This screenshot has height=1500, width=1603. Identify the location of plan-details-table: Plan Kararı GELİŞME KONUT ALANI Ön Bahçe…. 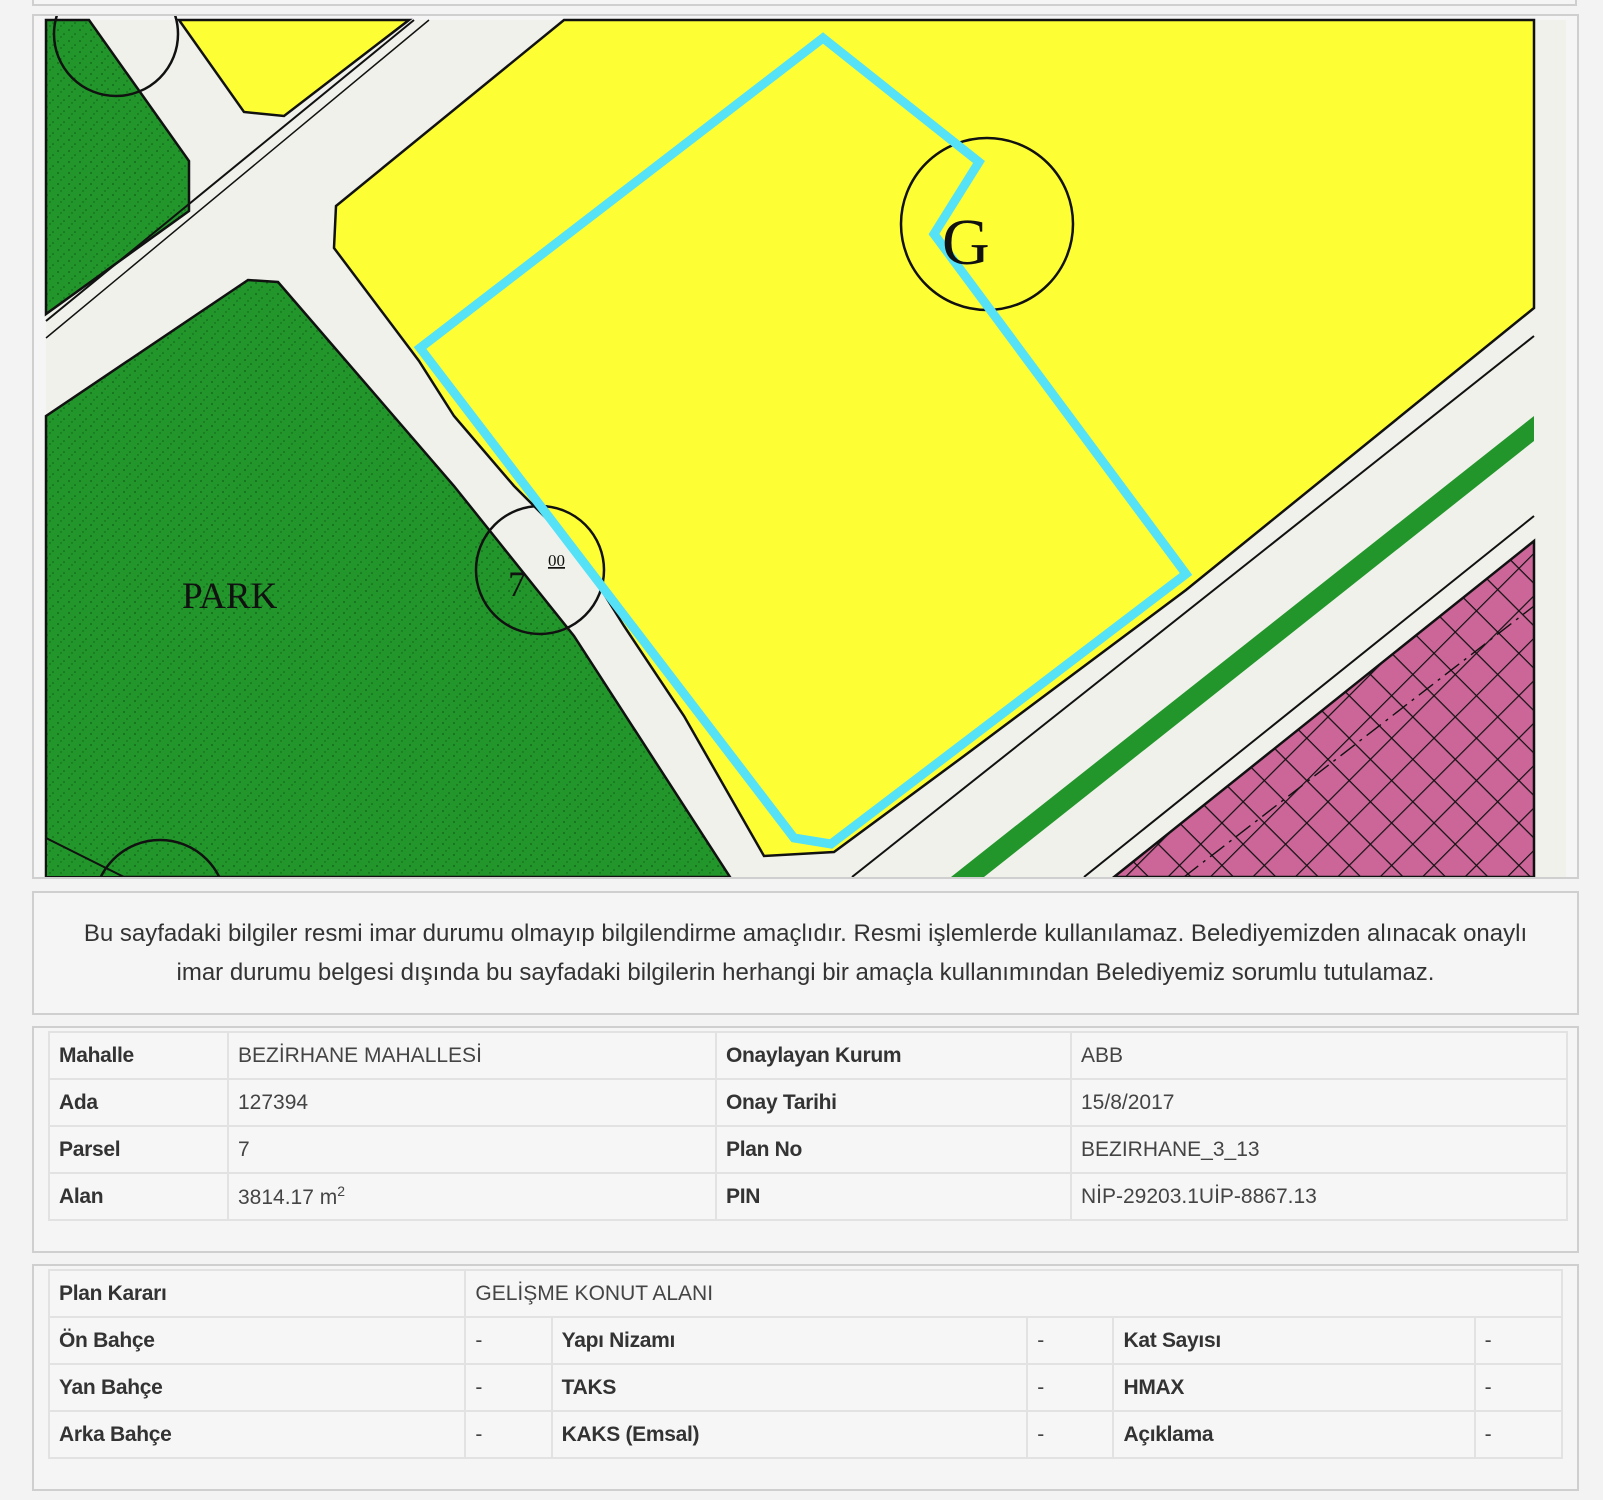
(805, 1364).